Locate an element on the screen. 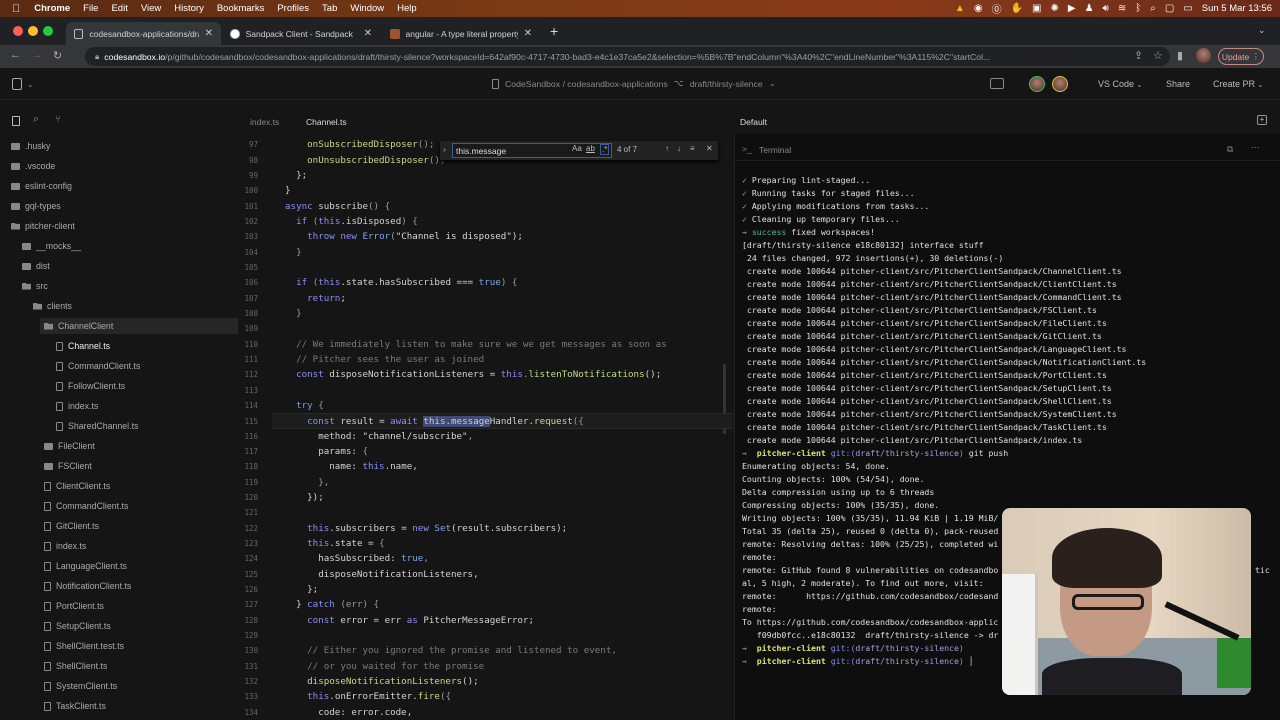 The image size is (1280, 720). file-tree-item: SetupClient.ts is located at coordinates (77, 626).